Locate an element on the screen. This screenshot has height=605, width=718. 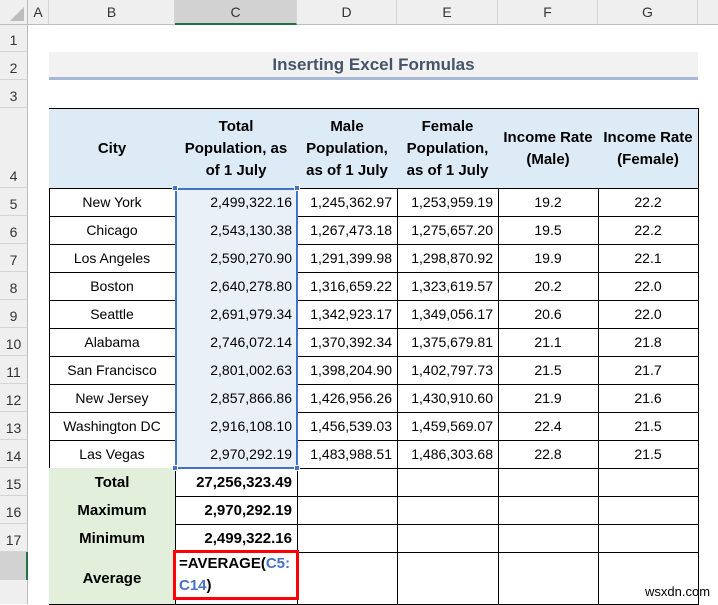
table-header-cell: Female Population, as of 1 July is located at coordinates (448, 148).